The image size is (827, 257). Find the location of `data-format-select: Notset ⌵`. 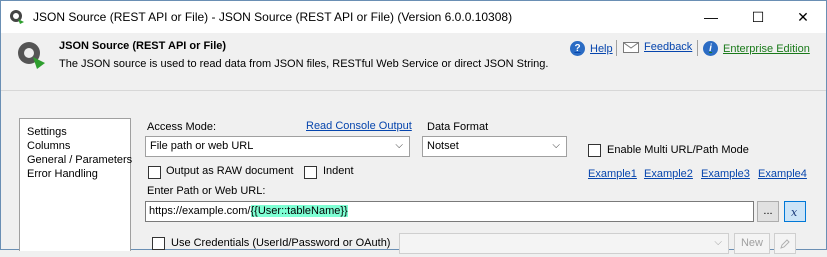

data-format-select: Notset ⌵ is located at coordinates (494, 146).